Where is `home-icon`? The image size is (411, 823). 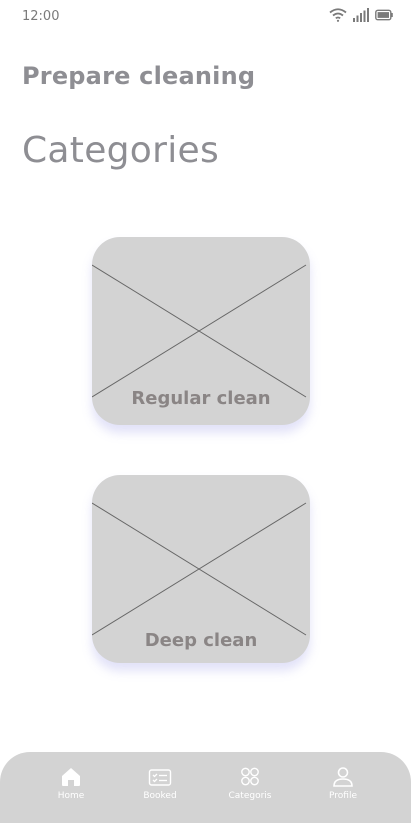
home-icon is located at coordinates (71, 777).